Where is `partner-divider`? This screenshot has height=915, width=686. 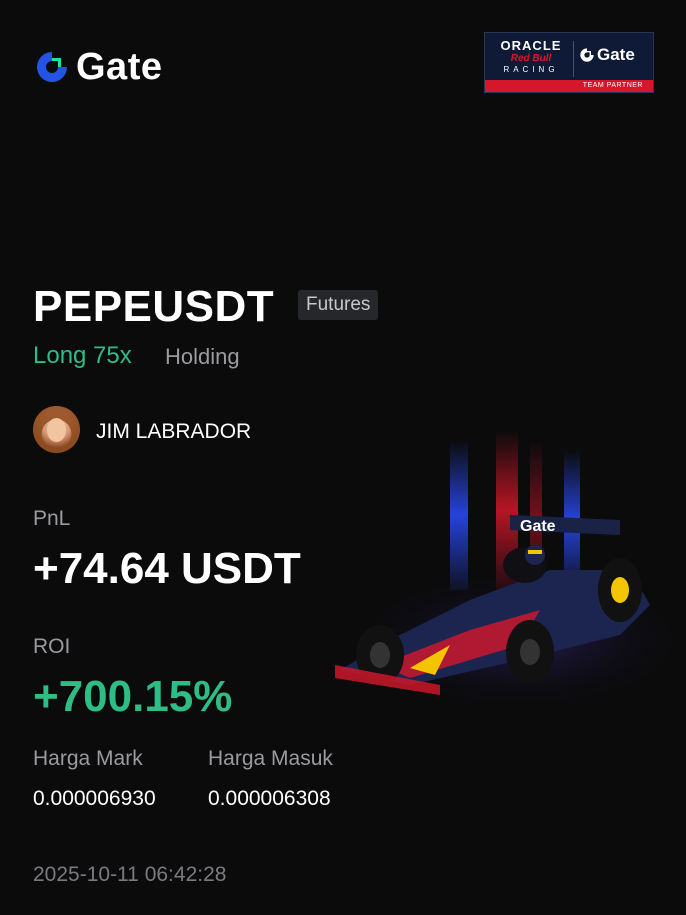
partner-divider is located at coordinates (573, 59).